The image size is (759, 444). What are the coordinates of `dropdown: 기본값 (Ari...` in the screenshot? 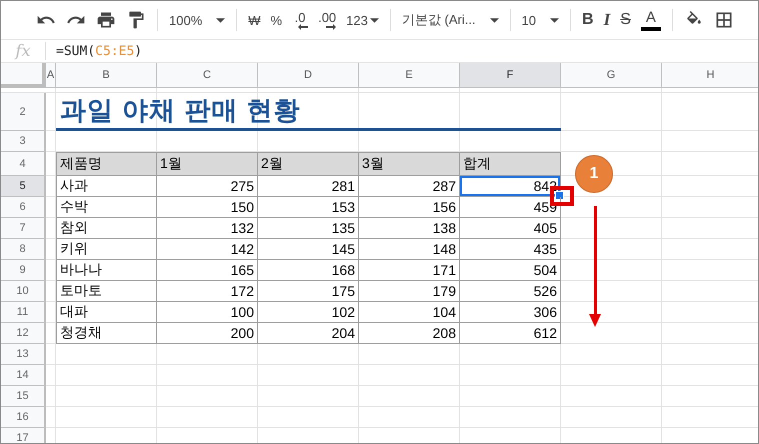 It's located at (450, 20).